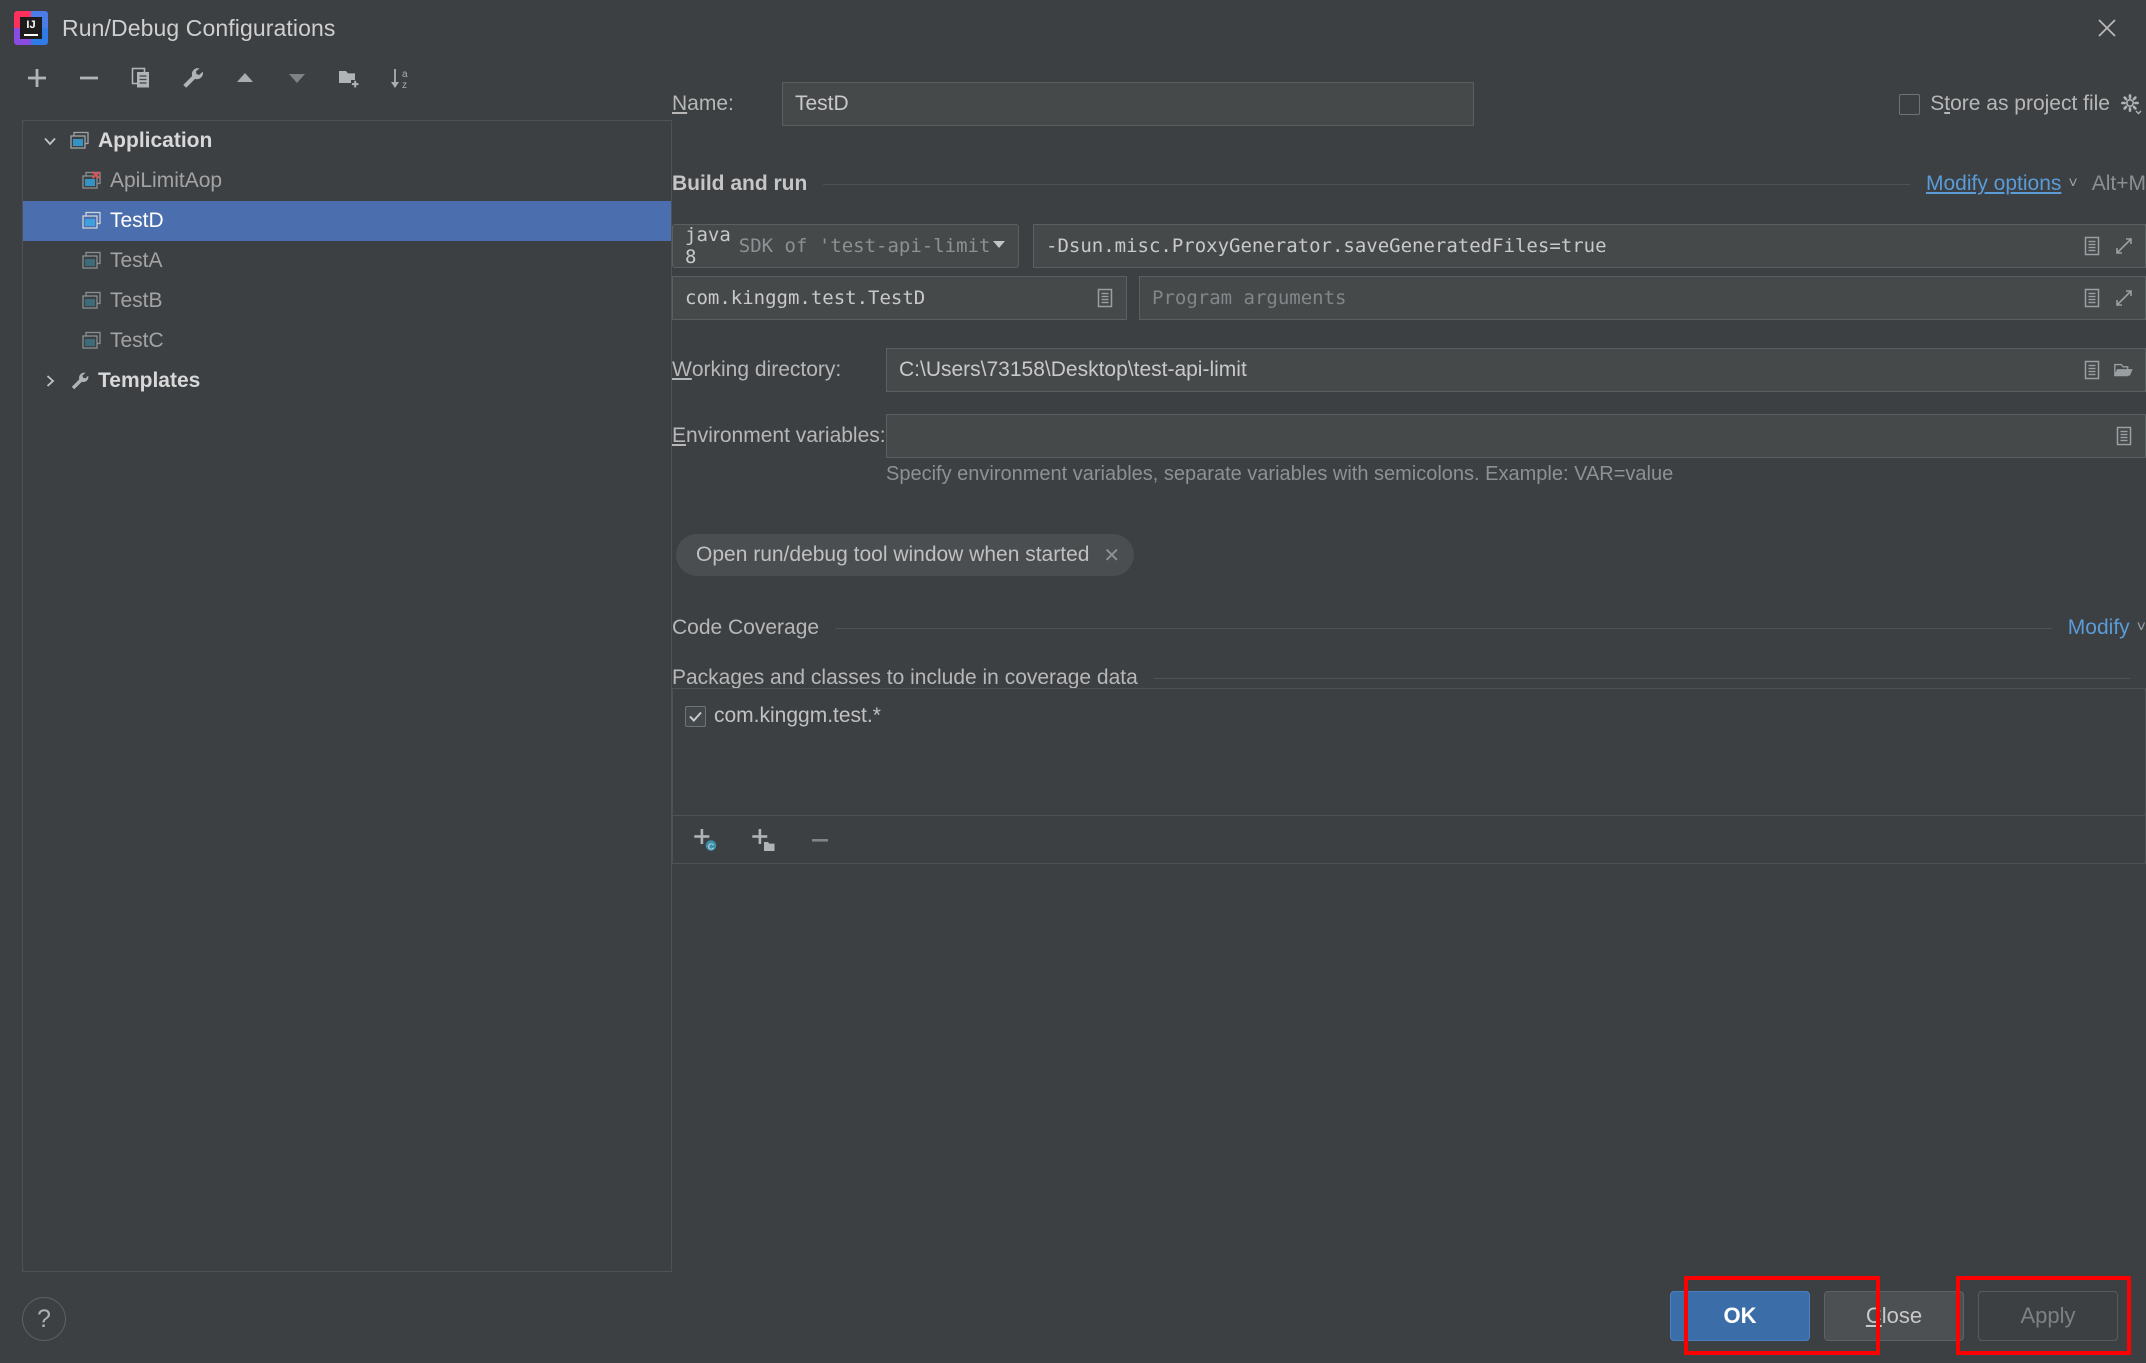 The width and height of the screenshot is (2146, 1363). Describe the element at coordinates (1409, 752) in the screenshot. I see `coverage-patterns-list: com.kinggm.test.*` at that location.